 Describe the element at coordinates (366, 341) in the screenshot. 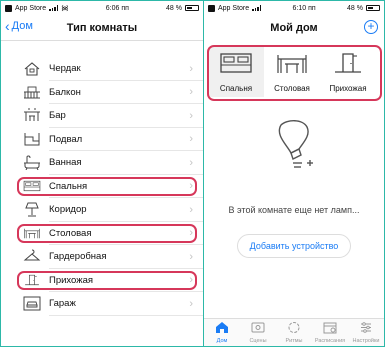

I see `tab-label: Настройки` at that location.